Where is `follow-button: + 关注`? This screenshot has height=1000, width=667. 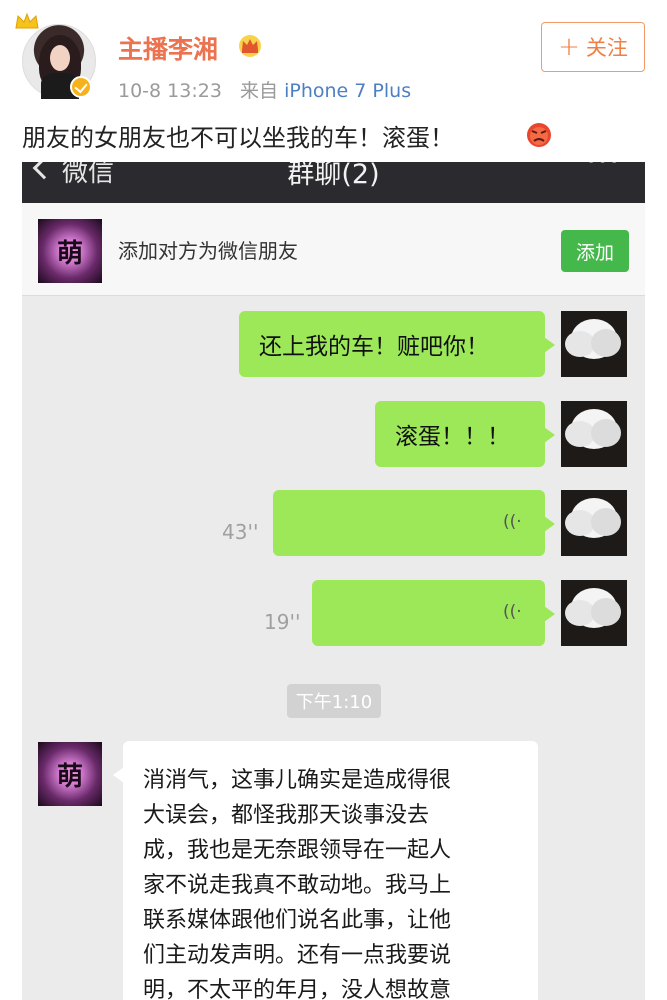
follow-button: + 关注 is located at coordinates (593, 47).